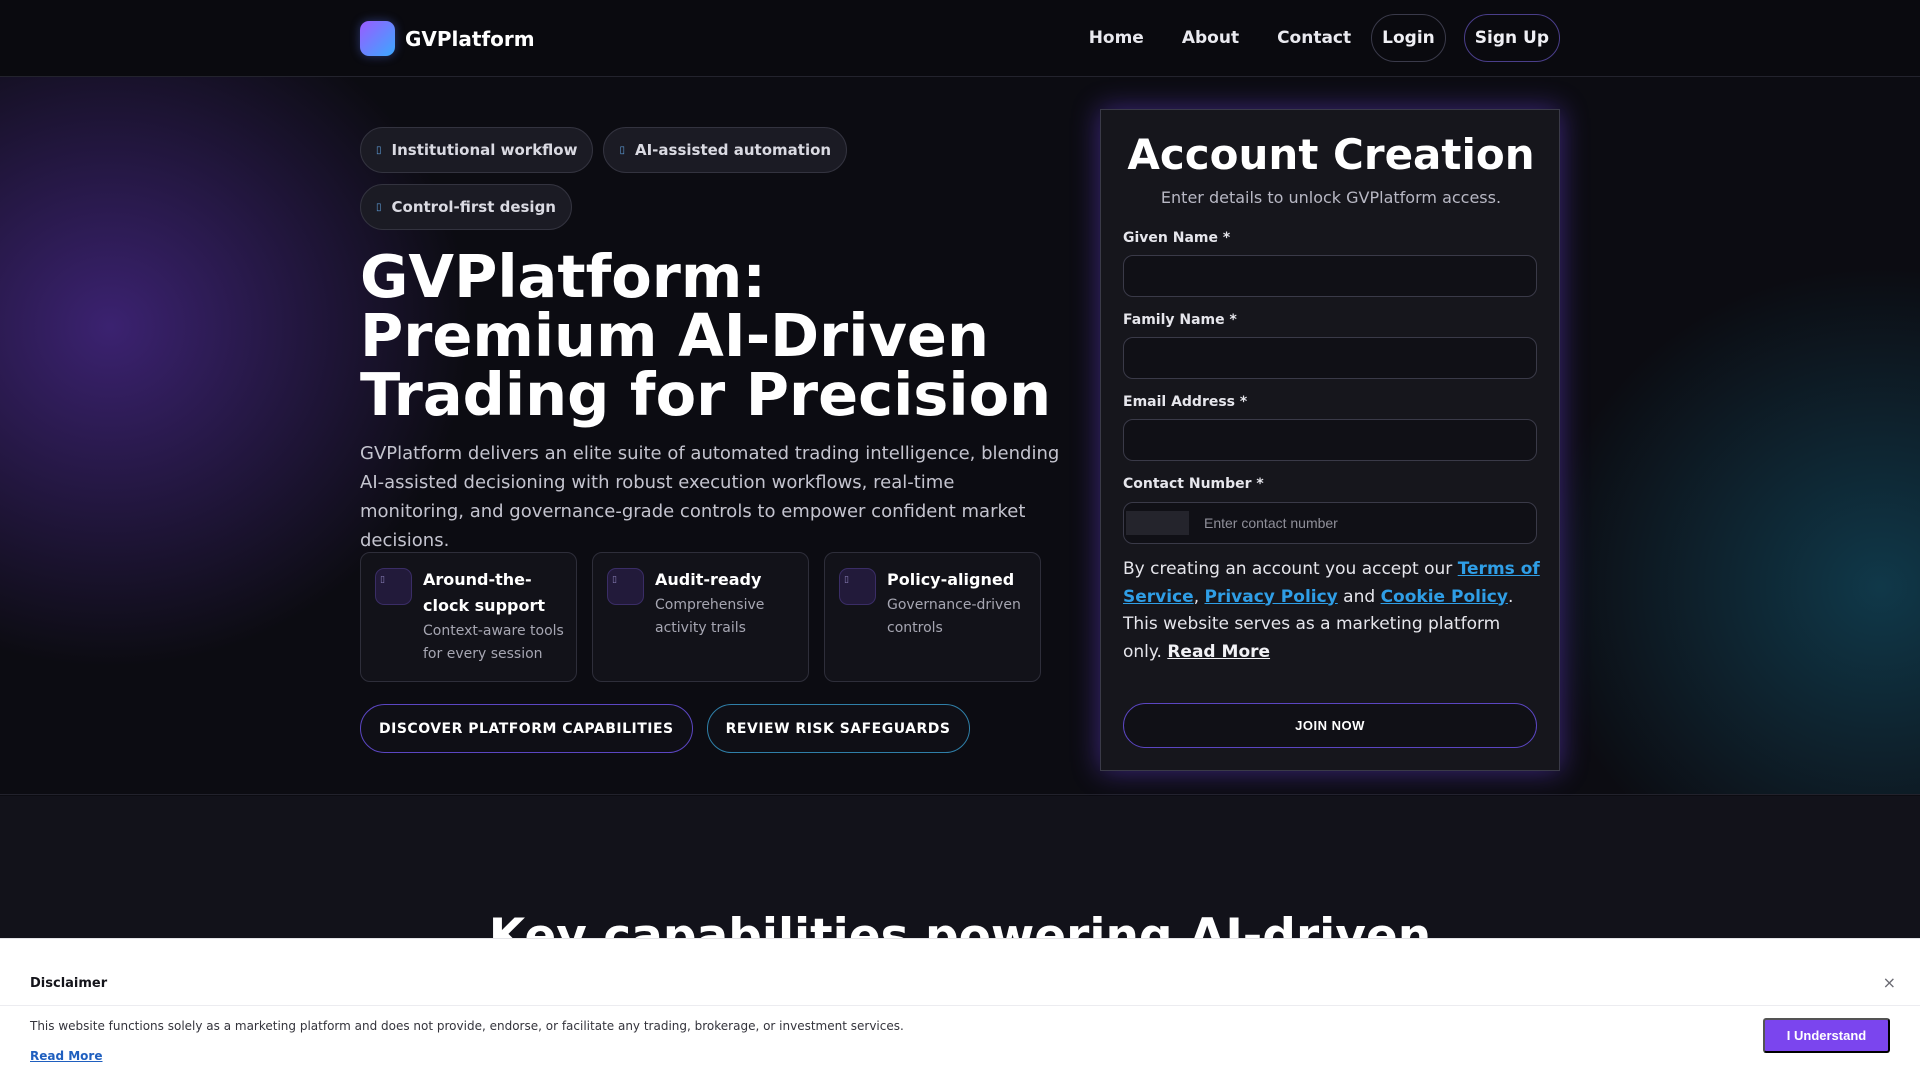 The width and height of the screenshot is (1920, 1080). What do you see at coordinates (1314, 38) in the screenshot?
I see `nav-link-contact: Contact` at bounding box center [1314, 38].